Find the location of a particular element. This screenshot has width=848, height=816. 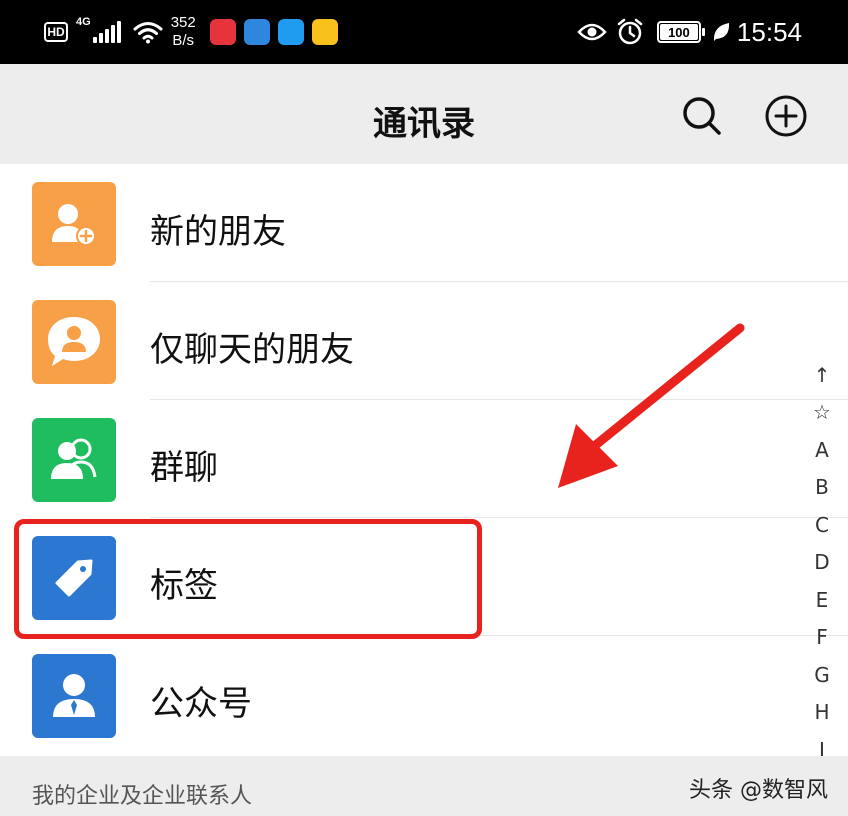

section-label: 我的企业及企业联系人 is located at coordinates (142, 796).